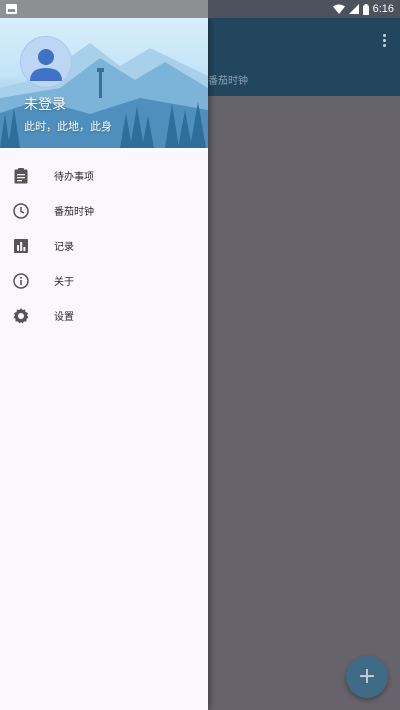  I want to click on drawer-item-label: 设置, so click(64, 317).